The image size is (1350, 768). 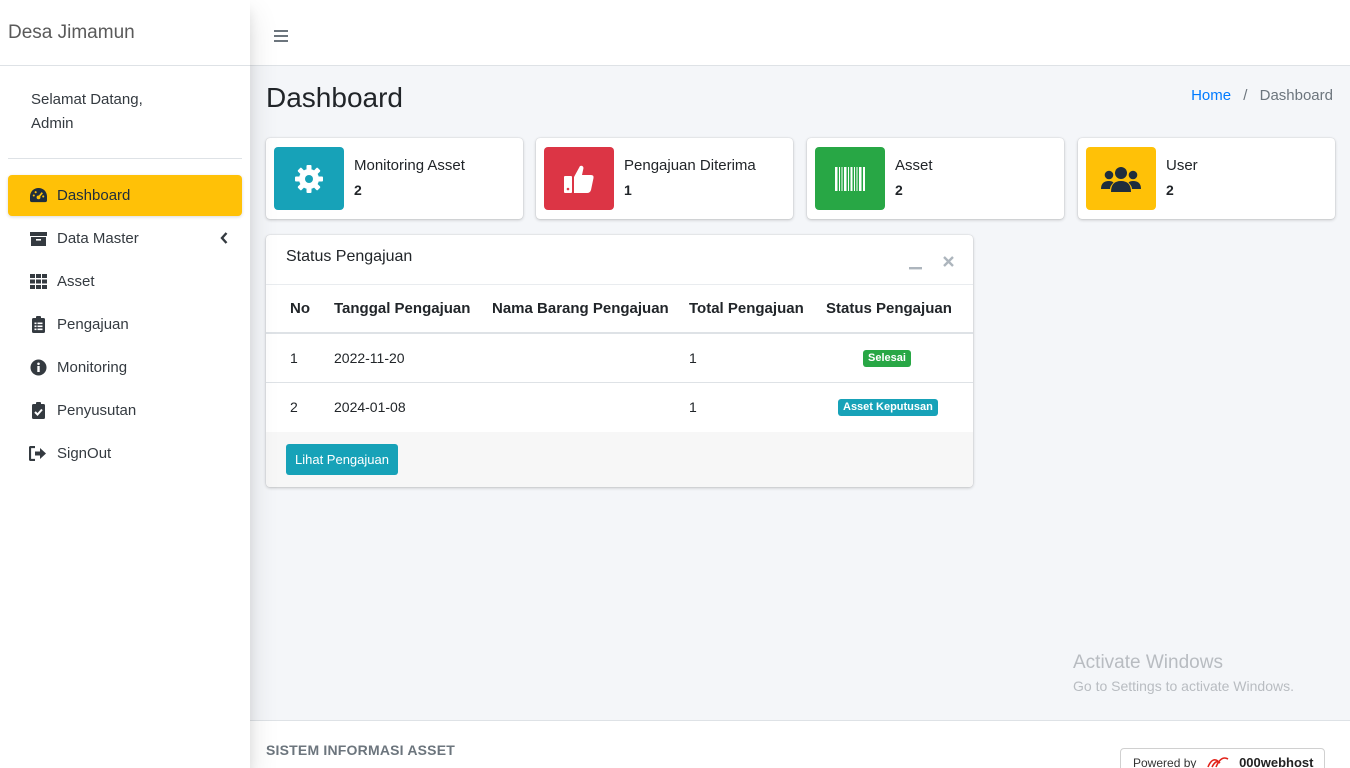 What do you see at coordinates (394, 178) in the screenshot?
I see `info-box-monitoring-asset: Monitoring Asset 2` at bounding box center [394, 178].